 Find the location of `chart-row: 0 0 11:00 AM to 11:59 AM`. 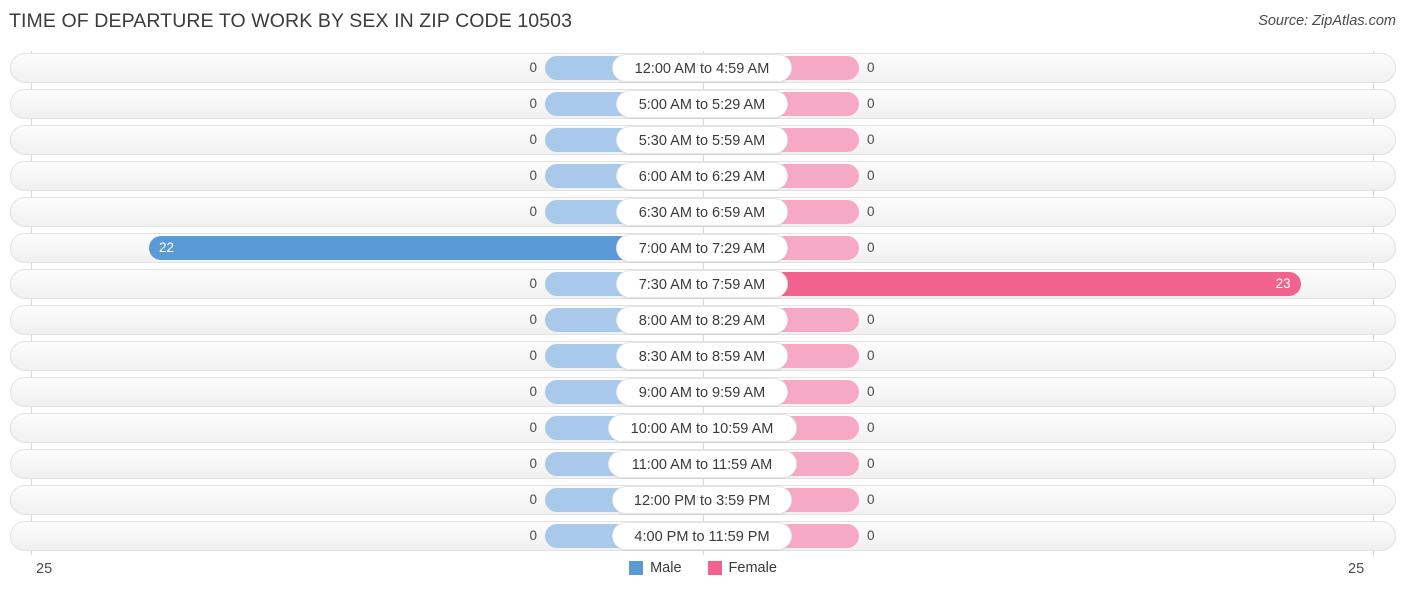

chart-row: 0 0 11:00 AM to 11:59 AM is located at coordinates (703, 464).